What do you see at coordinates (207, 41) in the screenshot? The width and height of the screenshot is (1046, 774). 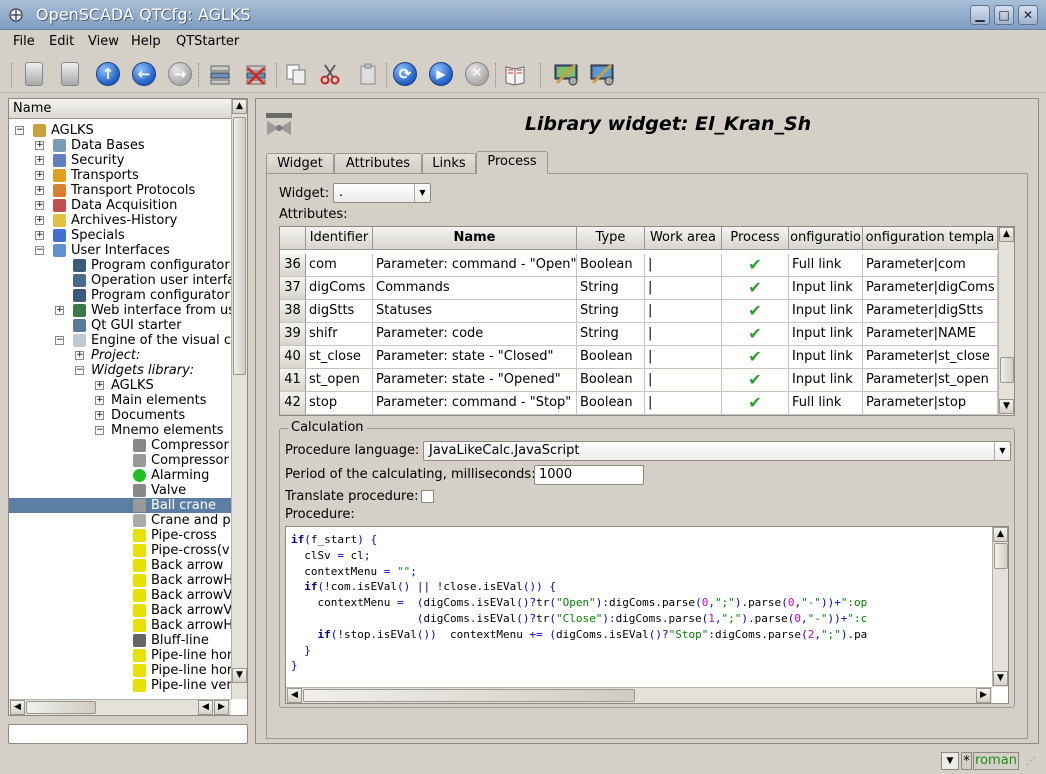 I see `menu-qtstarter: QTStarter` at bounding box center [207, 41].